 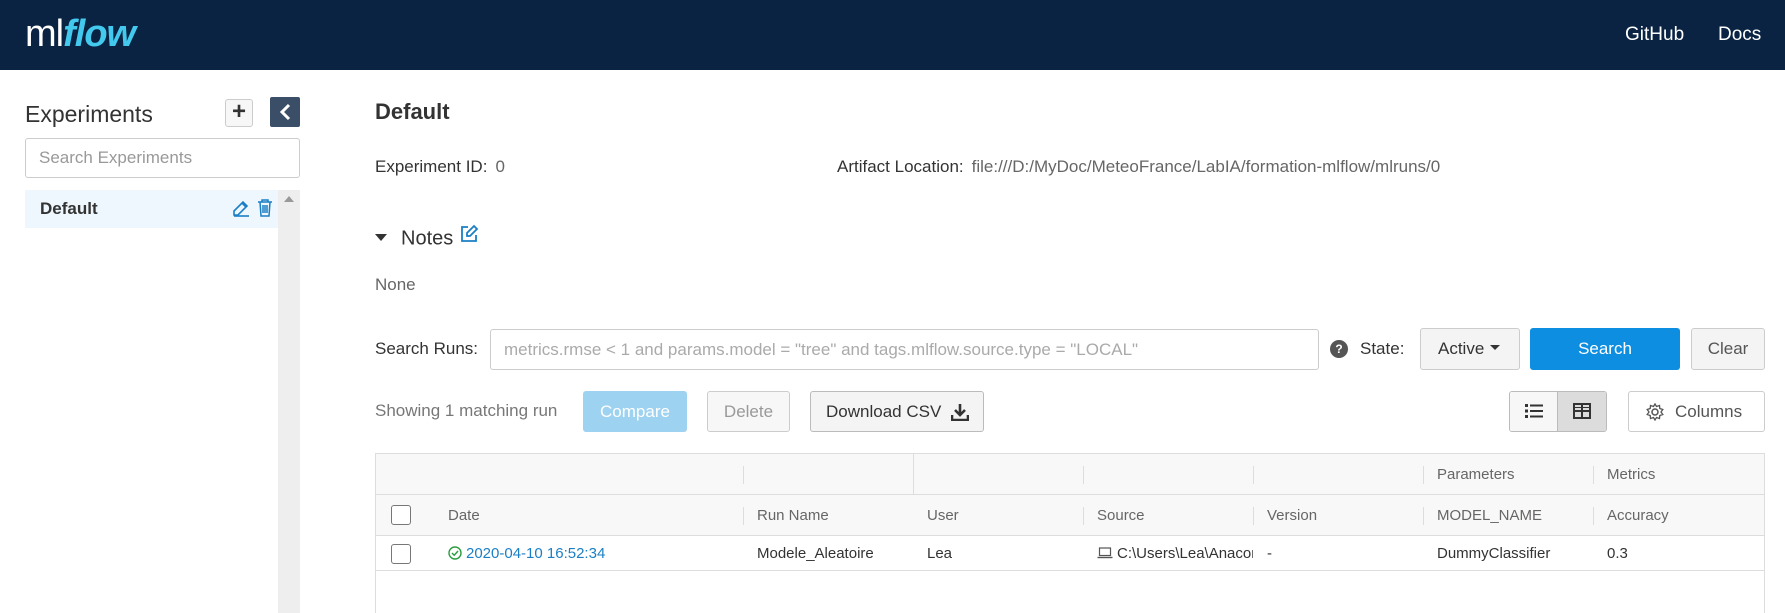 What do you see at coordinates (1728, 349) in the screenshot?
I see `clear-button: Clear` at bounding box center [1728, 349].